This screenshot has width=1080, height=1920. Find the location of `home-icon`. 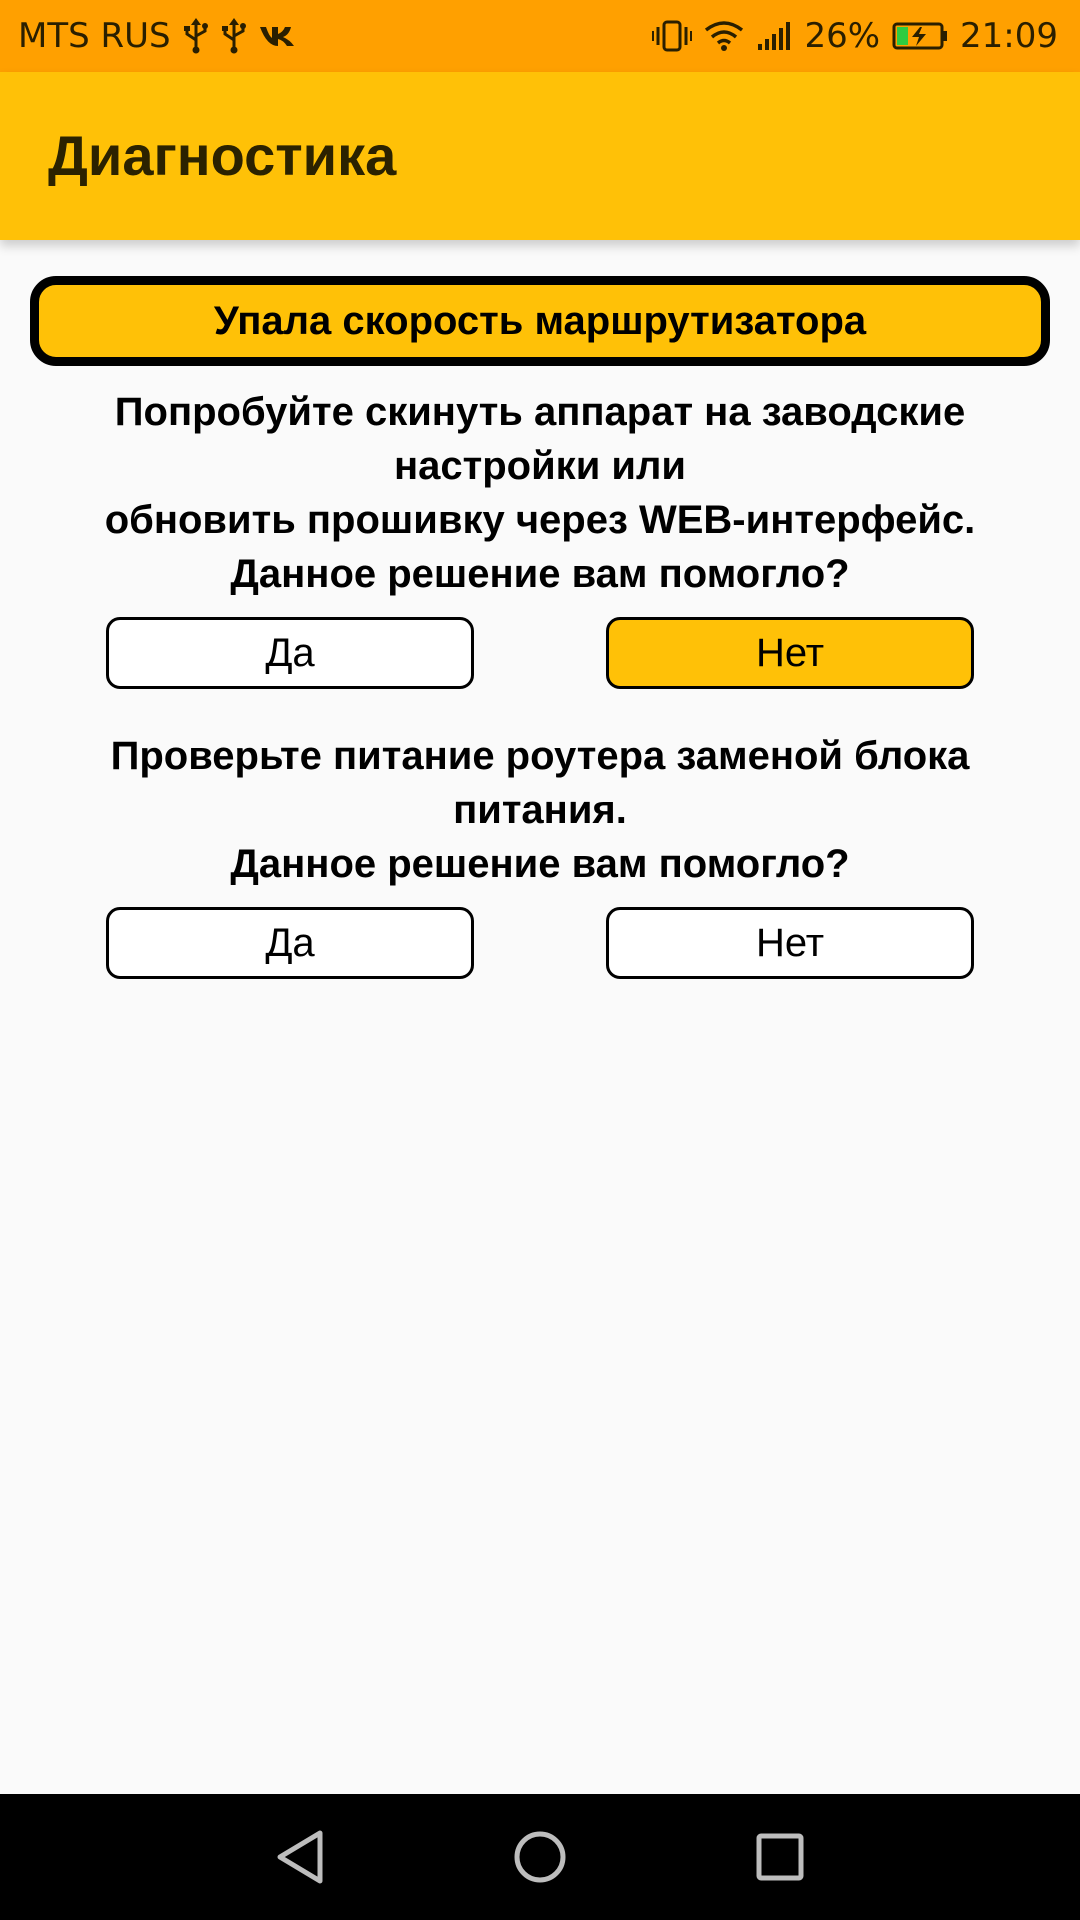

home-icon is located at coordinates (540, 1857).